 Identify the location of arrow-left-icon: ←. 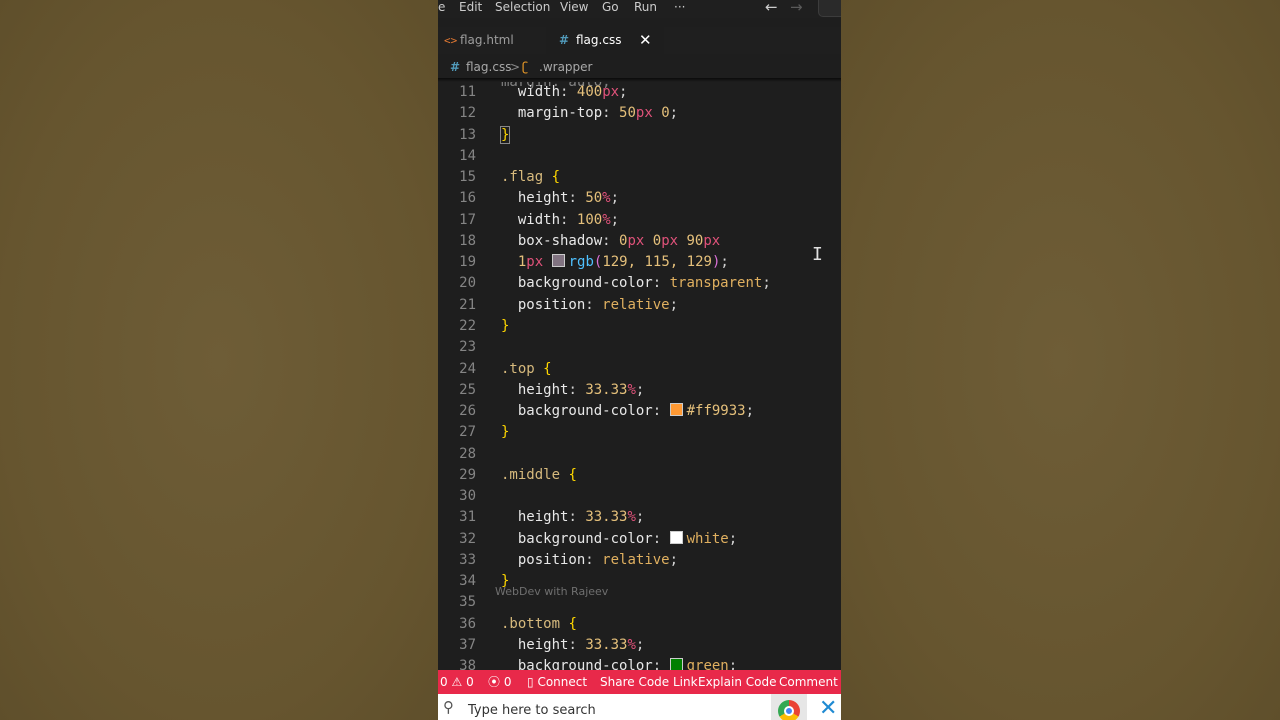
(771, 8).